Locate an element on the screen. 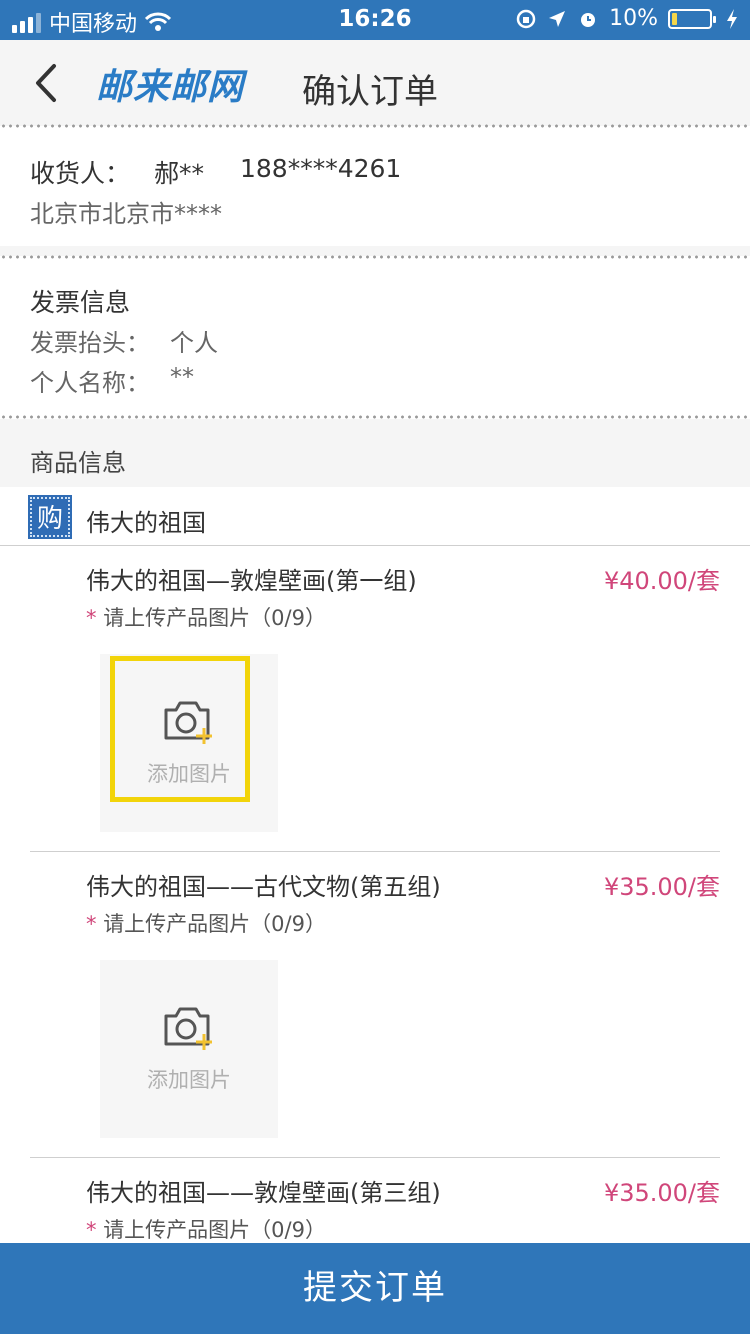  brand-logo: 邮来邮网 is located at coordinates (170, 87).